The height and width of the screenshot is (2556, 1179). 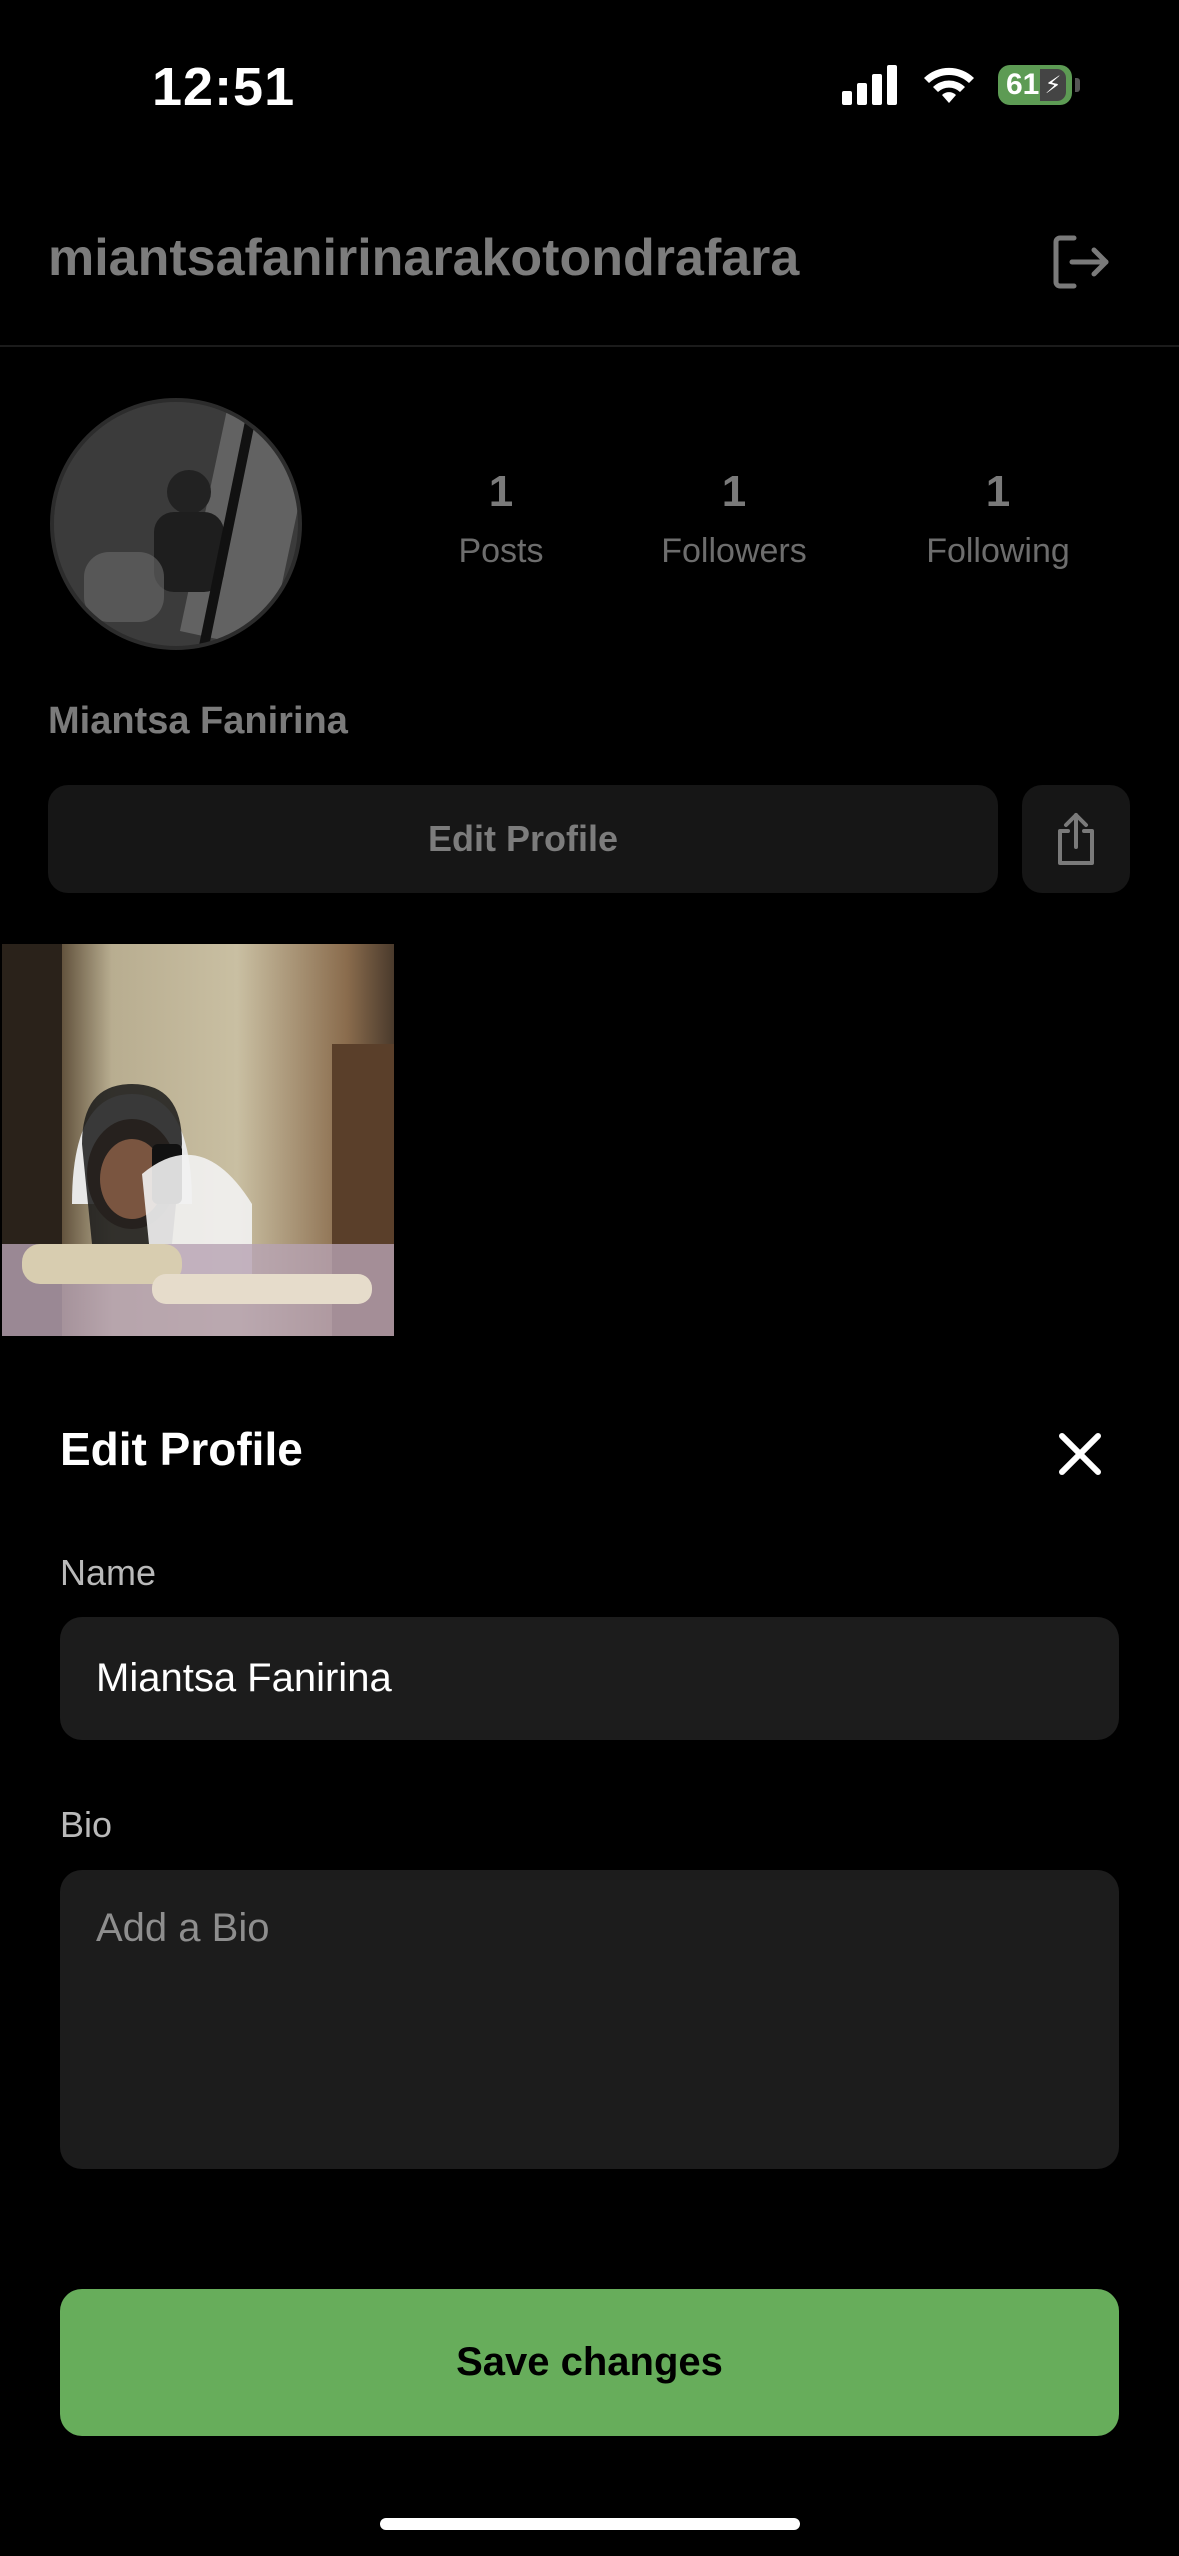 I want to click on signal-icon, so click(x=869, y=85).